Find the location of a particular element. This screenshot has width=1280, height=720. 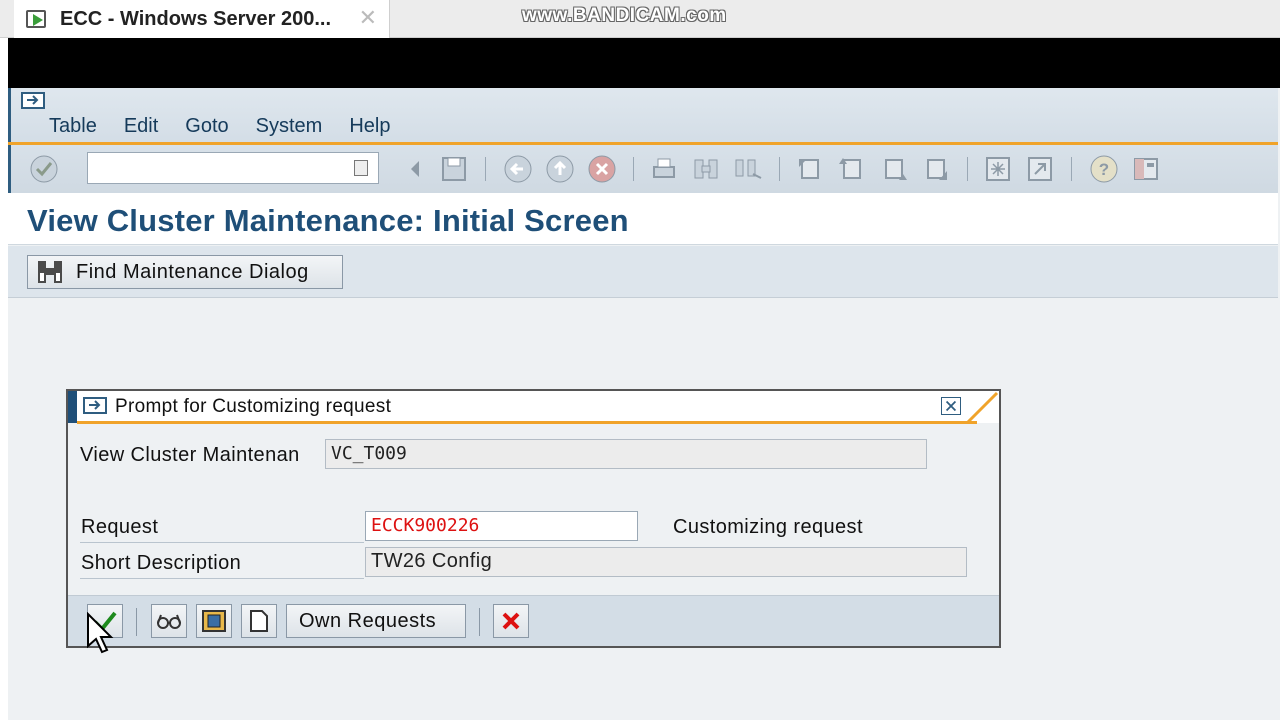

dialog-menu-icon is located at coordinates (97, 406).